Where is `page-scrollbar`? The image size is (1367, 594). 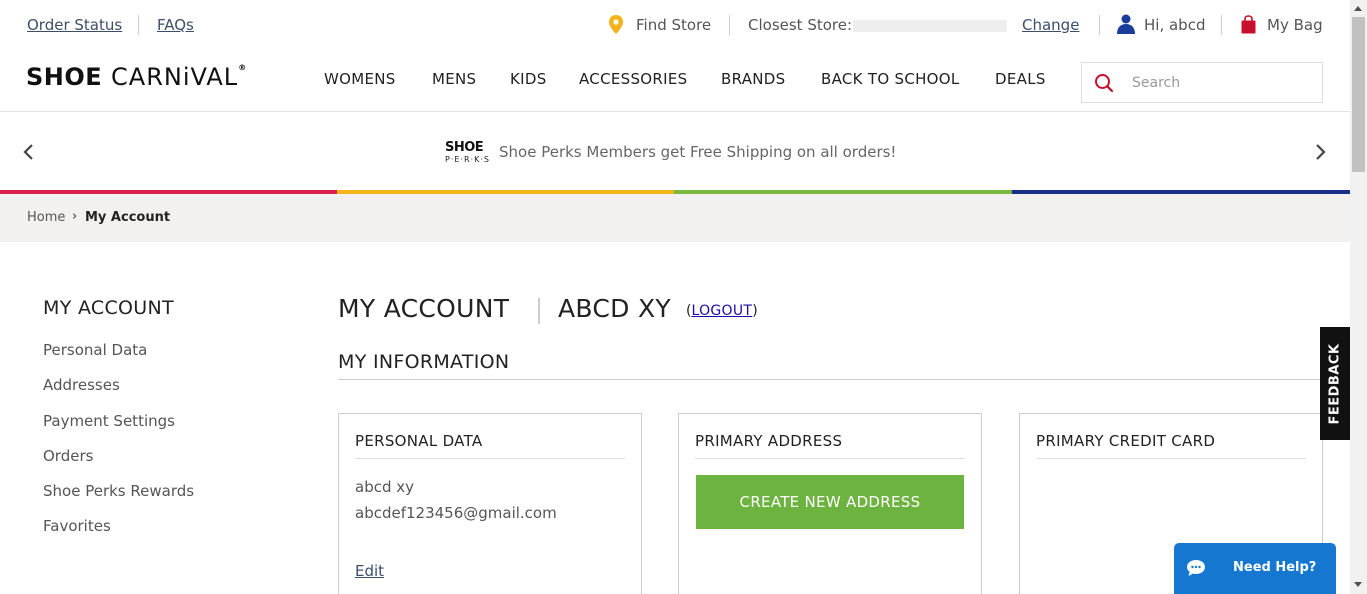 page-scrollbar is located at coordinates (1358, 297).